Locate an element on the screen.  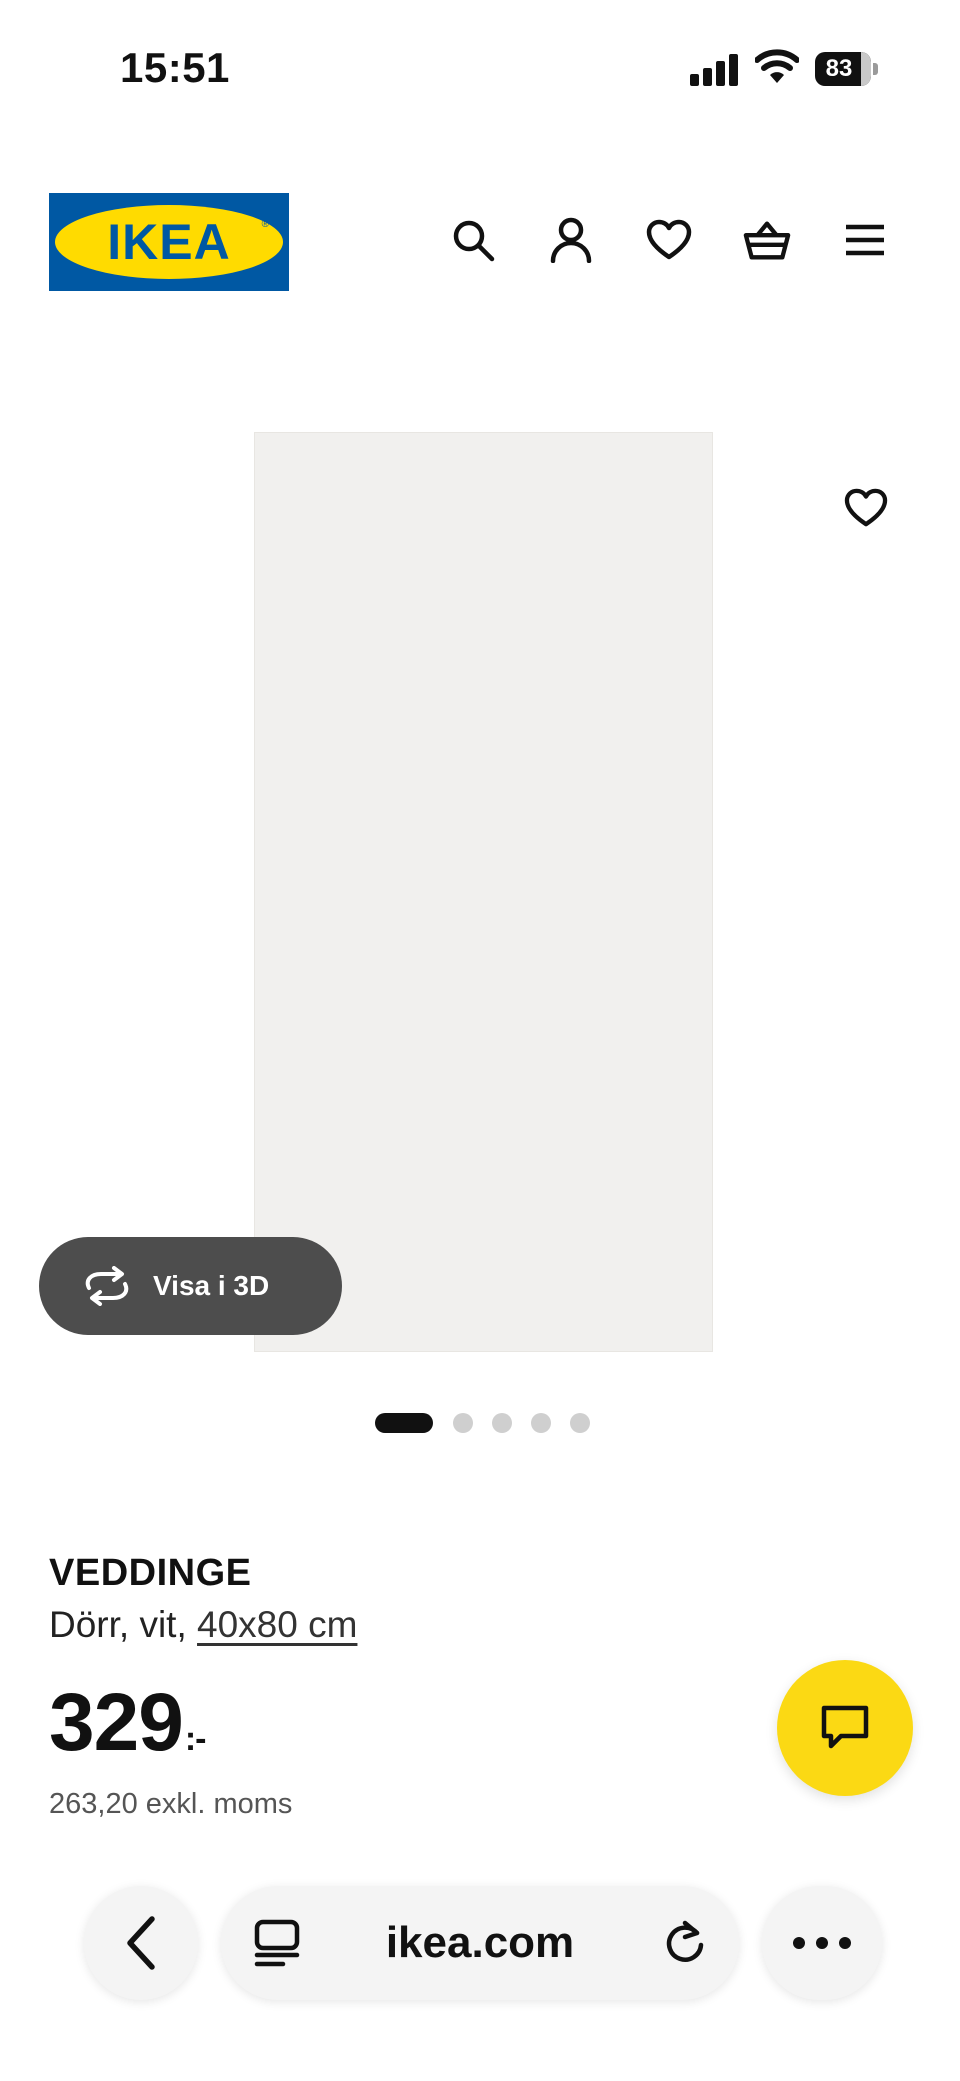
price-value: 329 is located at coordinates (116, 1722).